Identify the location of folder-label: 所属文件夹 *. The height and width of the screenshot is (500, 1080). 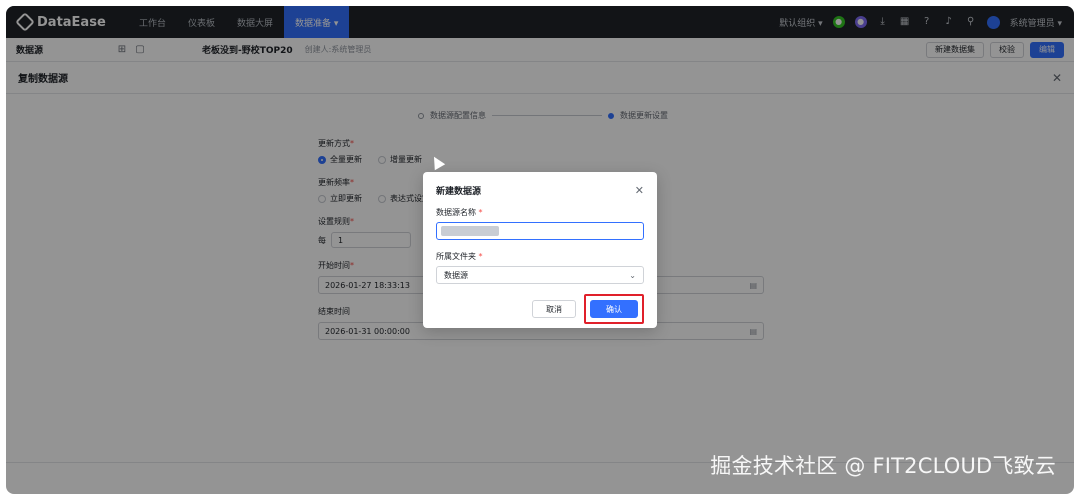
(459, 256).